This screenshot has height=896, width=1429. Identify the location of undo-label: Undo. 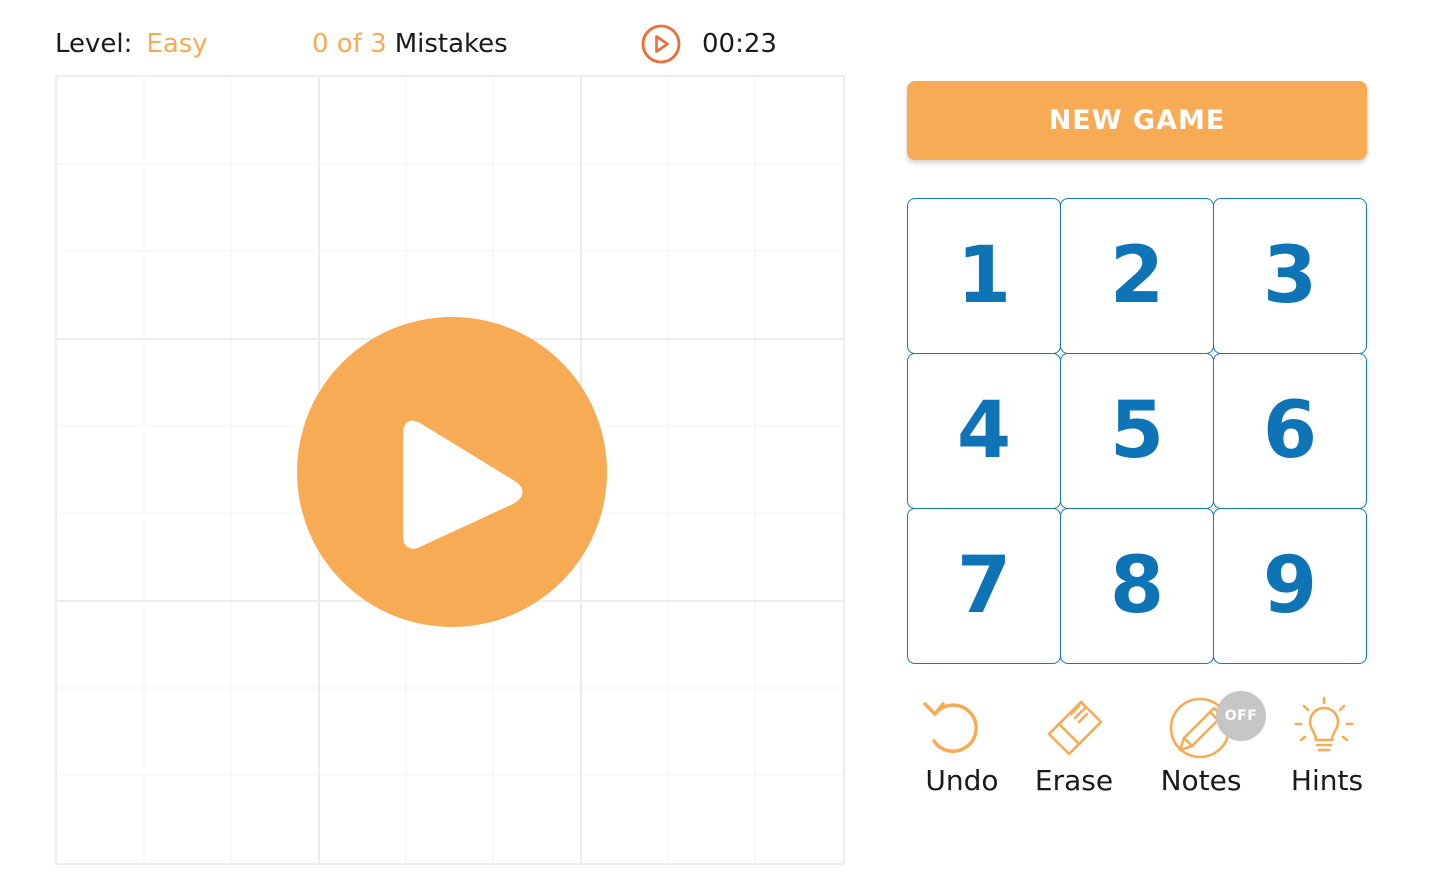
(962, 780).